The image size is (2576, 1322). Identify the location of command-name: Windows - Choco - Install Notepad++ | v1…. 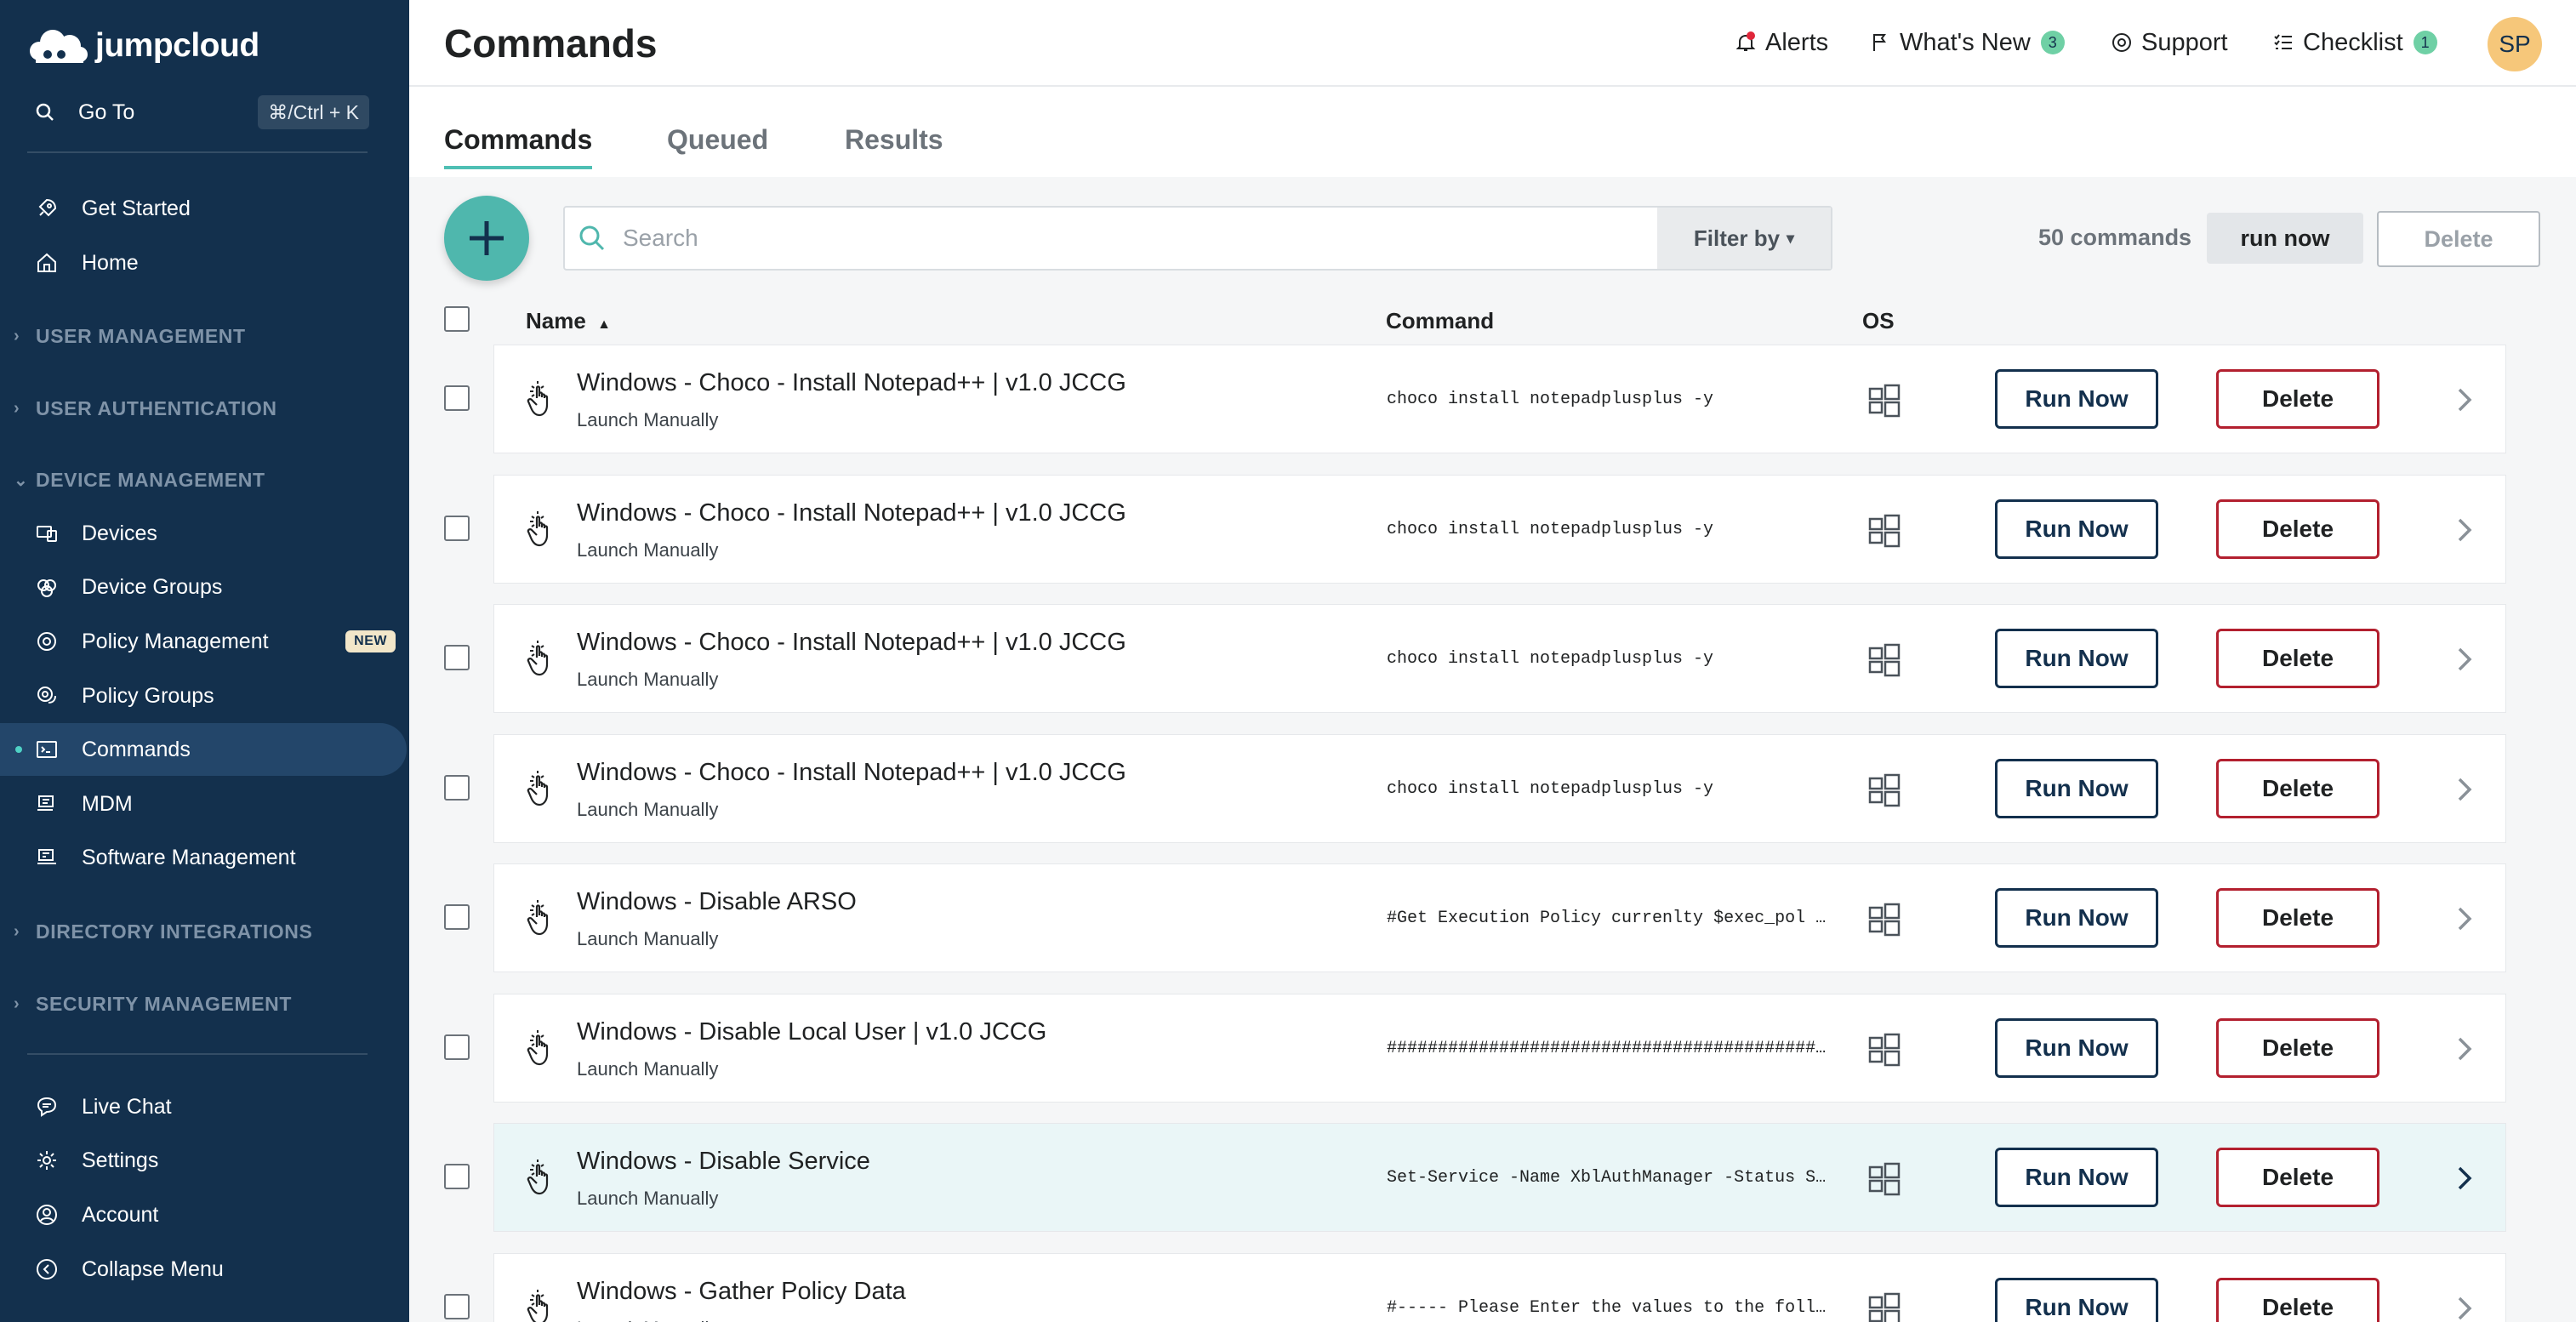
(852, 513).